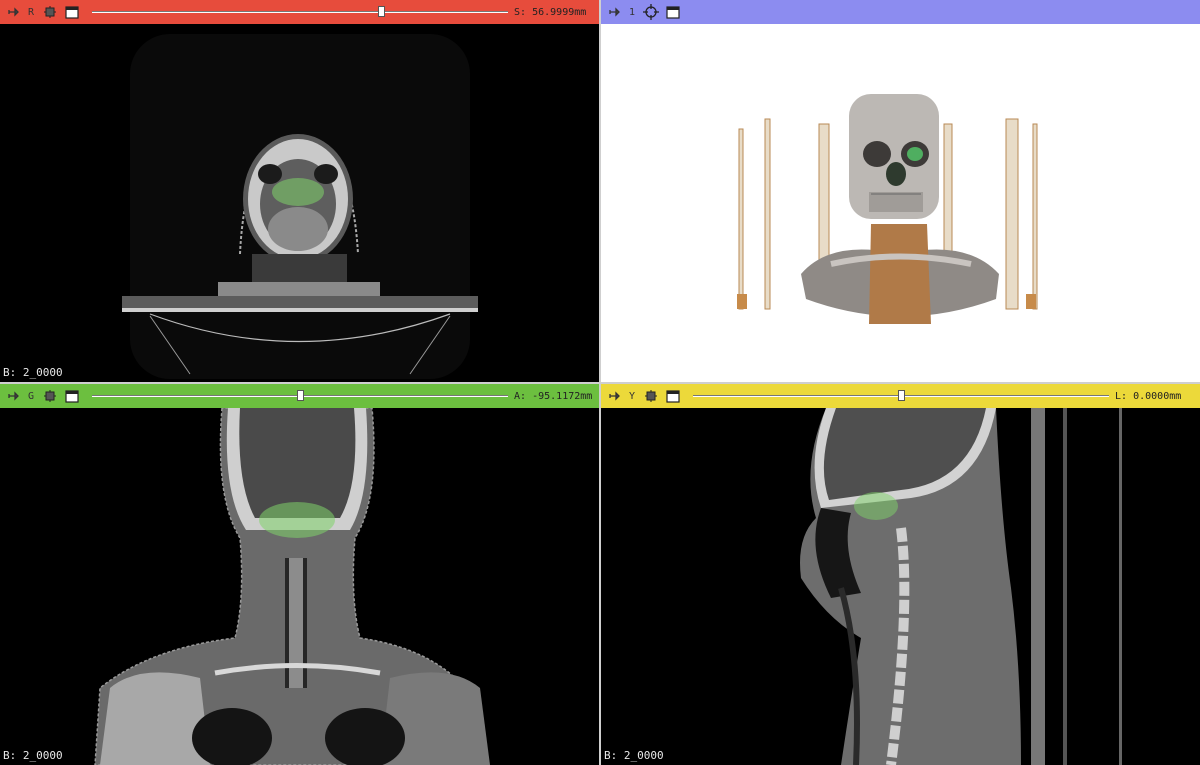  I want to click on view-letter: G, so click(31, 396).